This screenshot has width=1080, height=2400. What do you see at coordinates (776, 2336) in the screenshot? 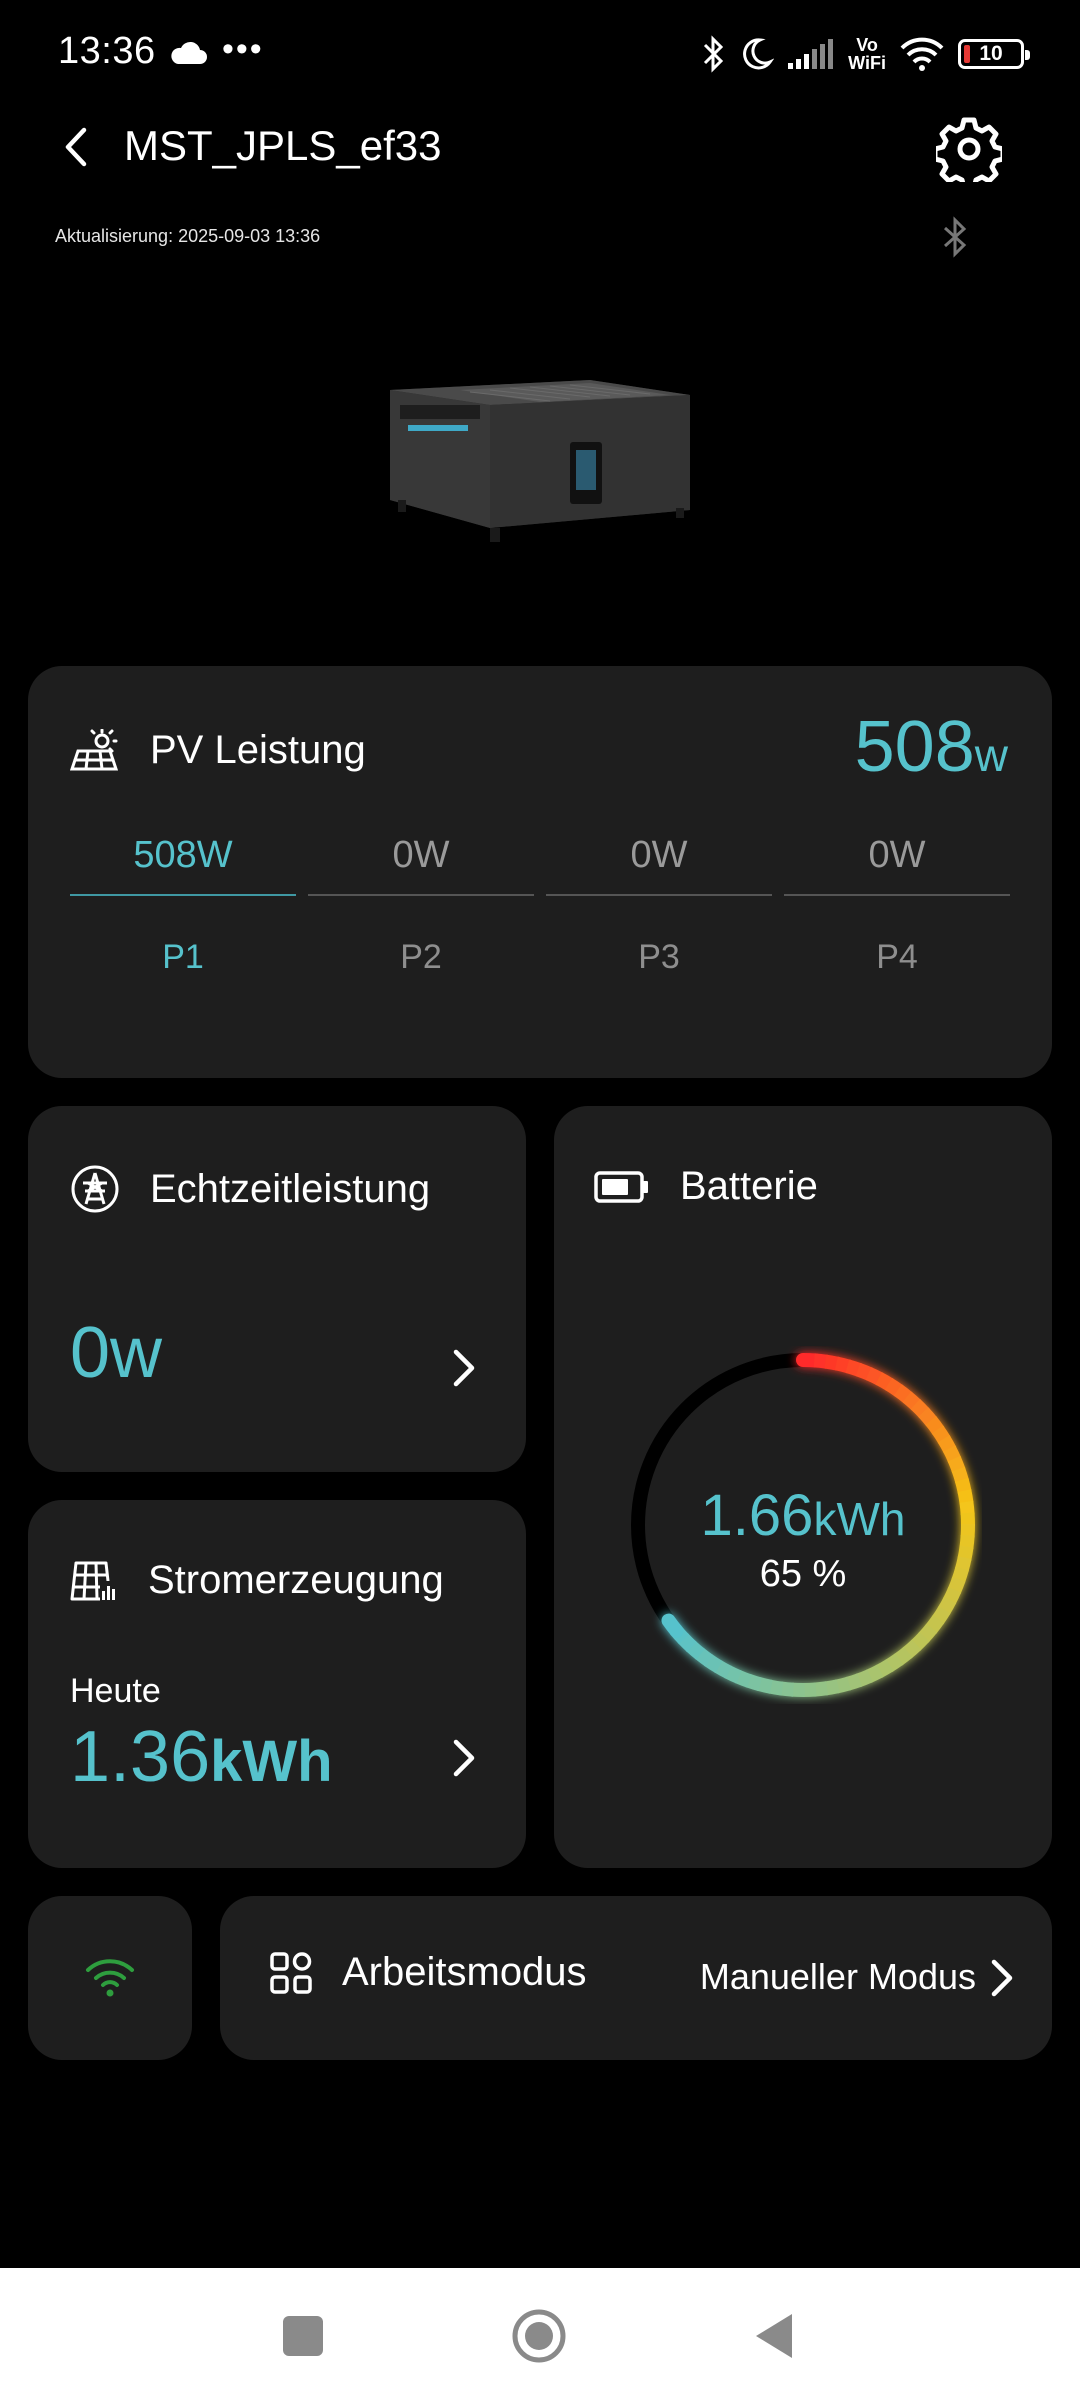
I see `back-button` at bounding box center [776, 2336].